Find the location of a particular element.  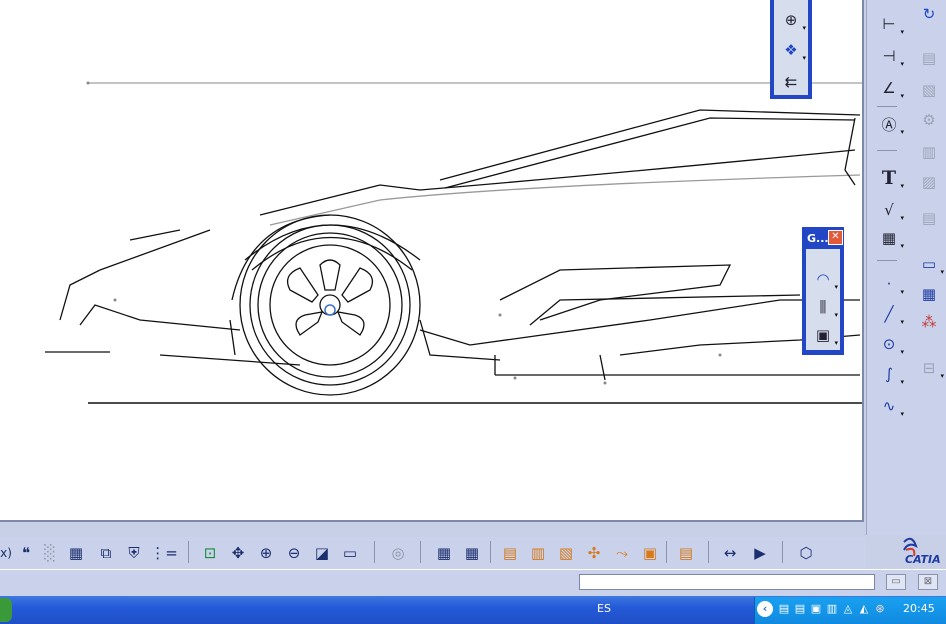

spline-icon: ∫ ▾ is located at coordinates (890, 374).